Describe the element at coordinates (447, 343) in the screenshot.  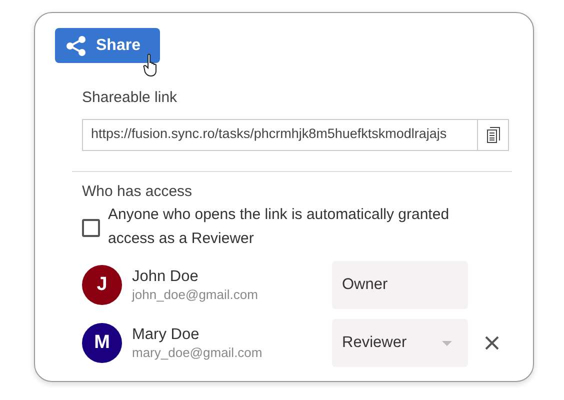
I see `caret-icon` at that location.